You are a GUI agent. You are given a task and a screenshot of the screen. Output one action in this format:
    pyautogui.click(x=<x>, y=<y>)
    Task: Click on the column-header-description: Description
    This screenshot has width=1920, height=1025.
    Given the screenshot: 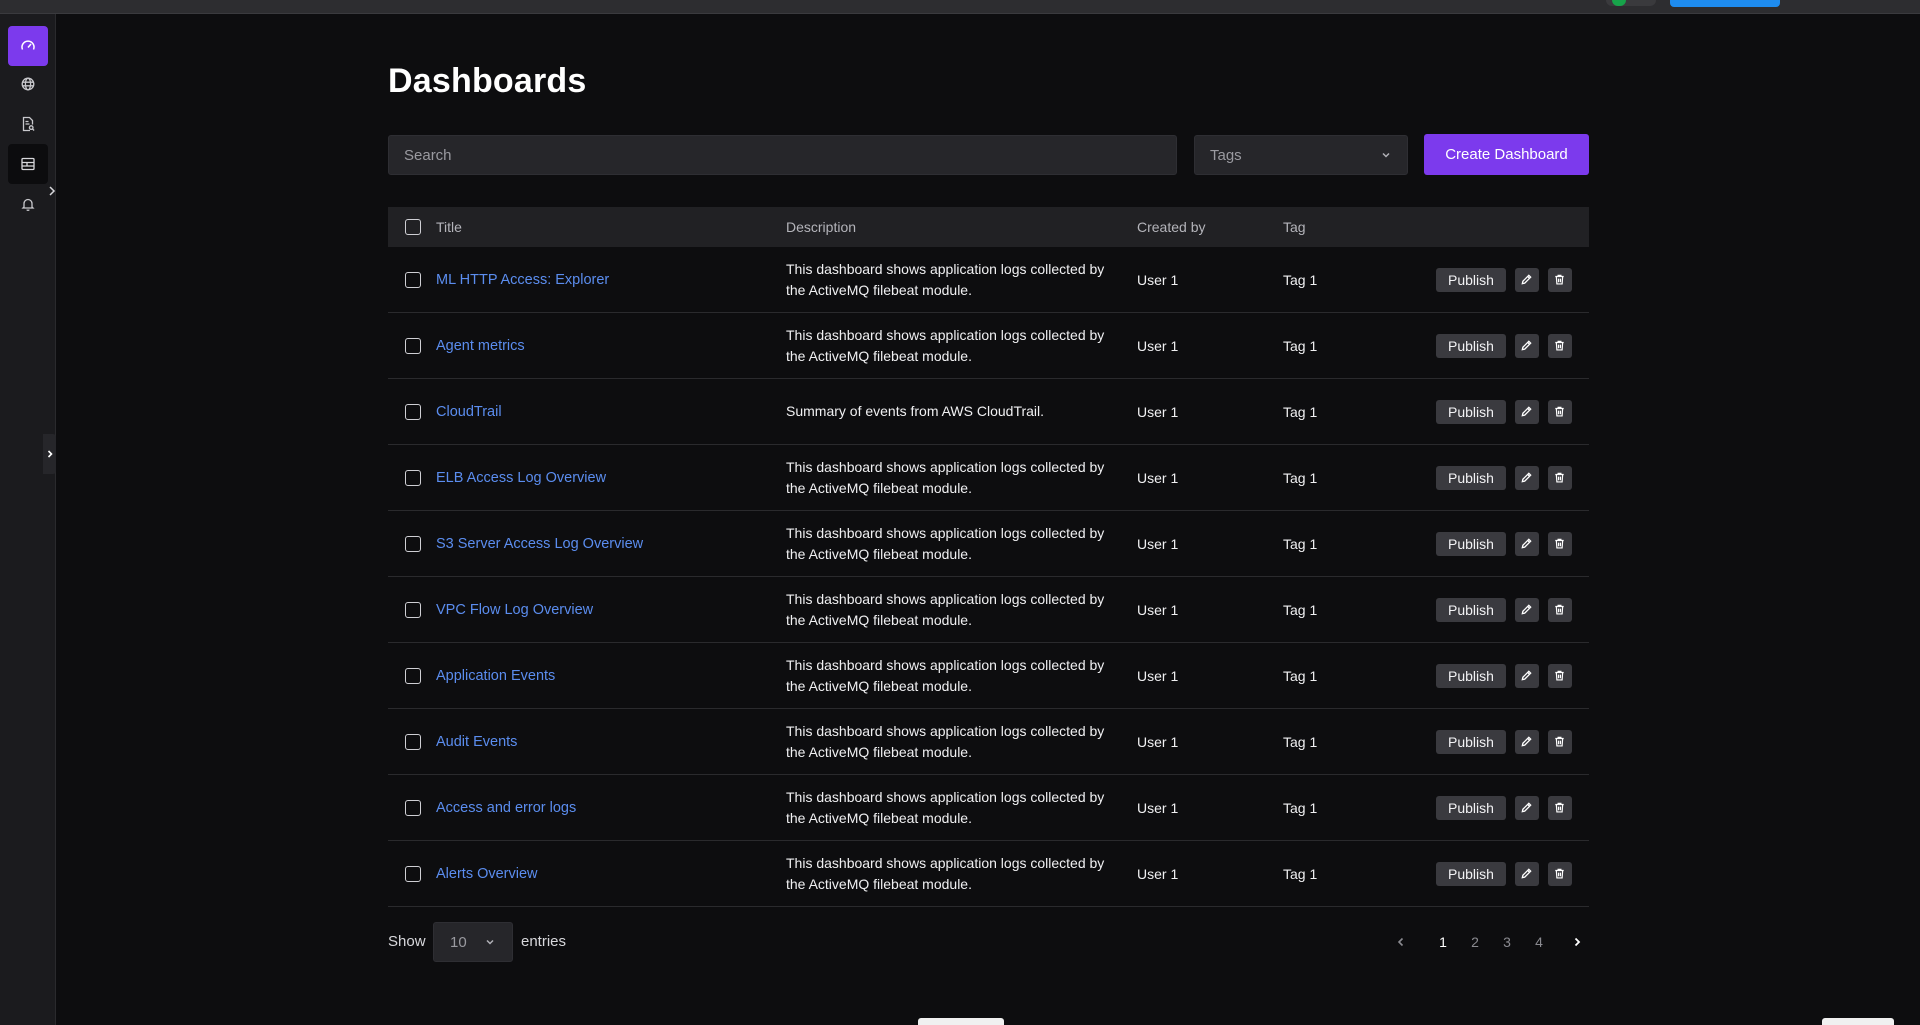 What is the action you would take?
    pyautogui.click(x=821, y=227)
    